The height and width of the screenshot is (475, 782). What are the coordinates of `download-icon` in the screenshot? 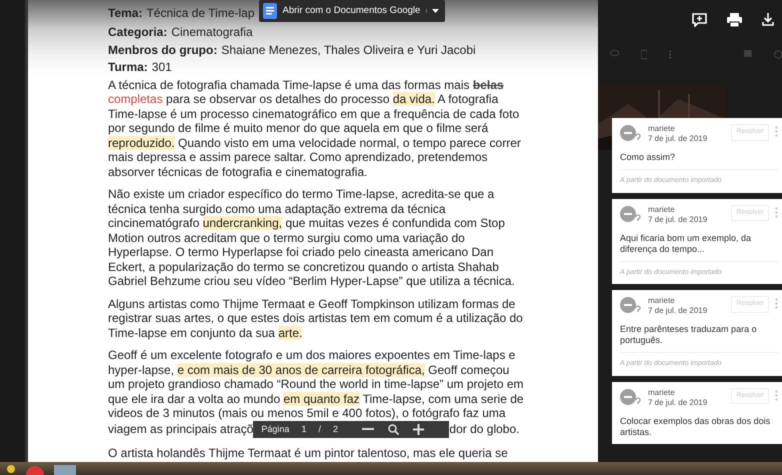 It's located at (768, 19).